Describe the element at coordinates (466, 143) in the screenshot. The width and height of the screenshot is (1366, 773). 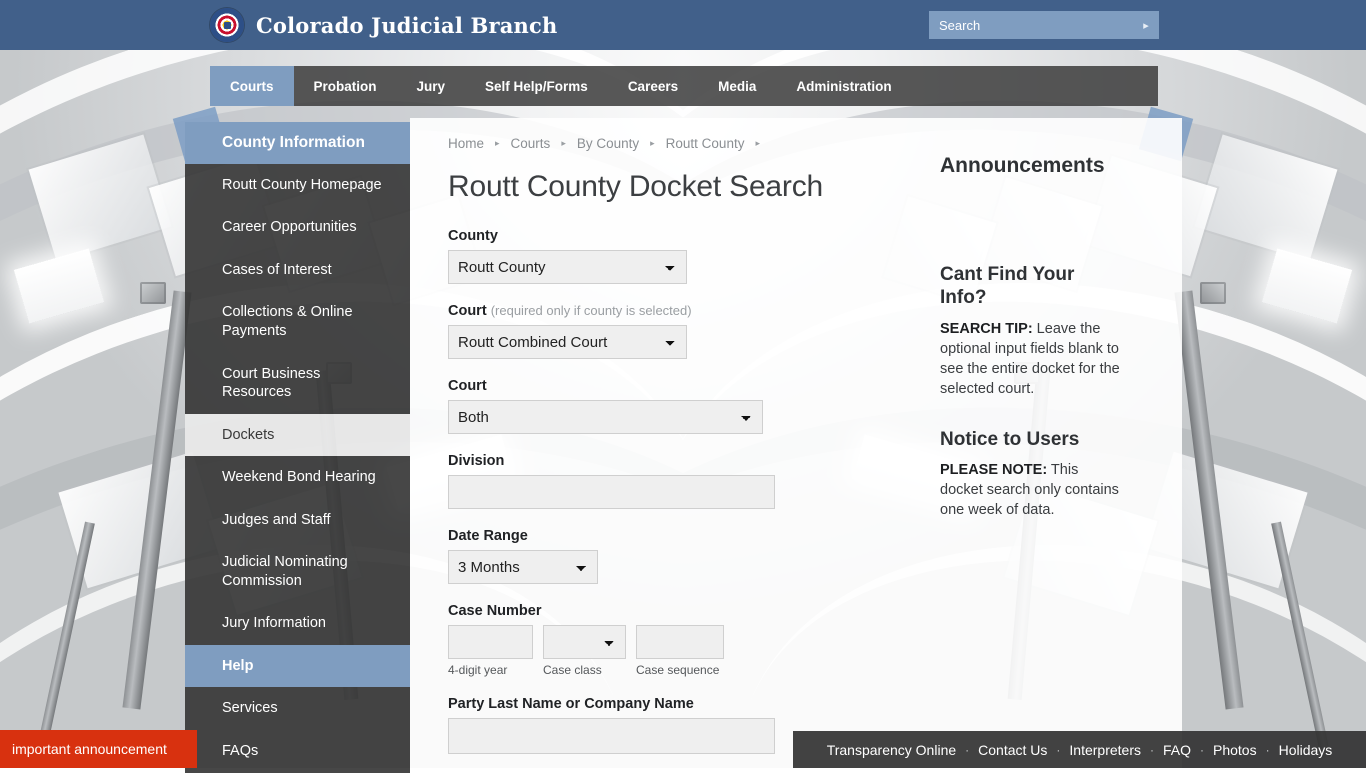
I see `breadcrumb-item-home: Home` at that location.